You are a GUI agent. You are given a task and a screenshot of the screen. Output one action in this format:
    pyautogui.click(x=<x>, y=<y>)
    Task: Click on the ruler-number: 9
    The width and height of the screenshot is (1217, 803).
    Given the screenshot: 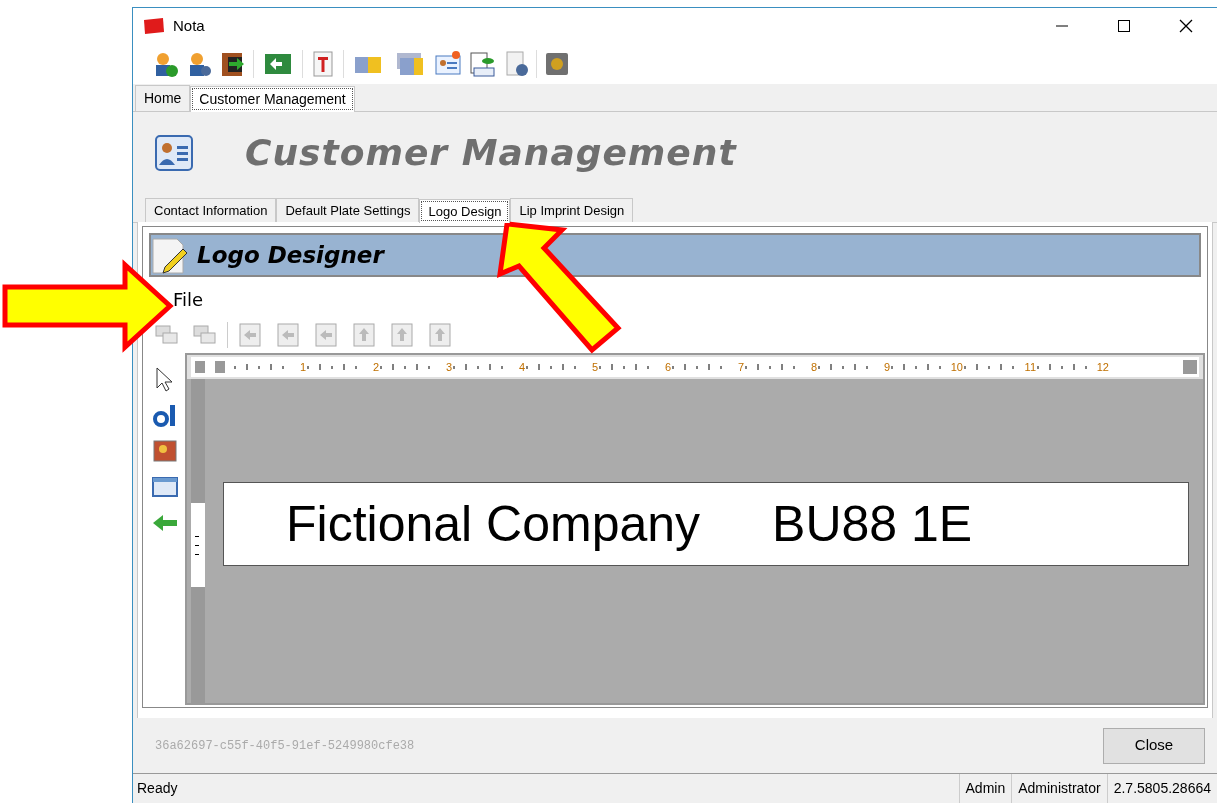 What is the action you would take?
    pyautogui.click(x=886, y=367)
    